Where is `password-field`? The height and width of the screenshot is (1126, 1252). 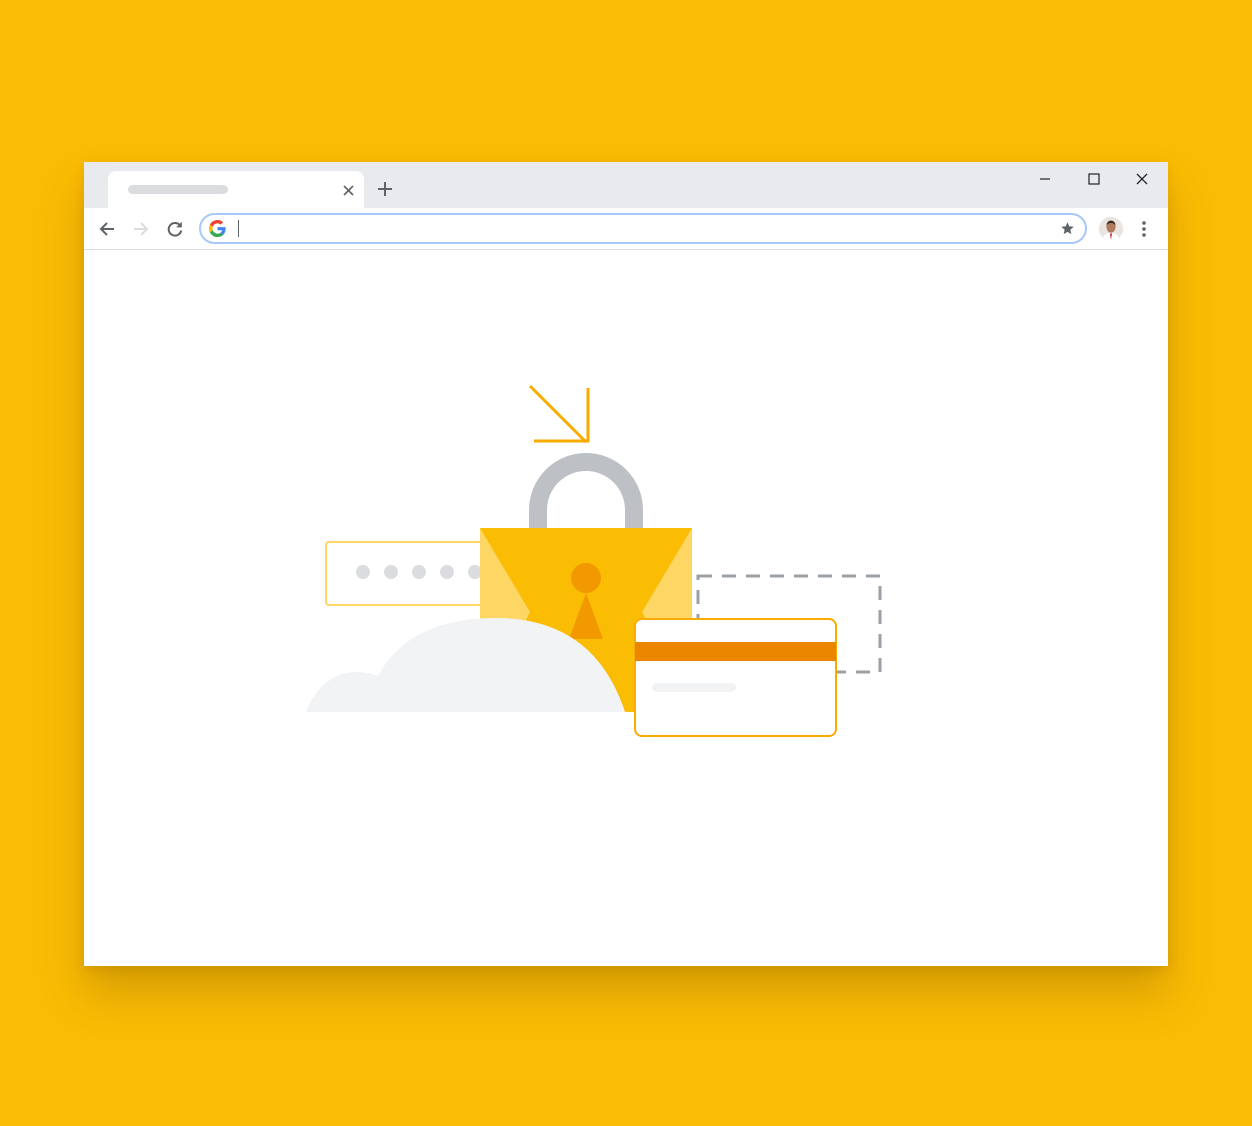 password-field is located at coordinates (406, 573).